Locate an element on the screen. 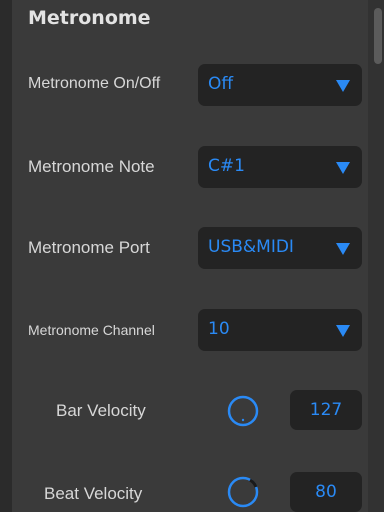  metronome-note-select: C#1 is located at coordinates (280, 167).